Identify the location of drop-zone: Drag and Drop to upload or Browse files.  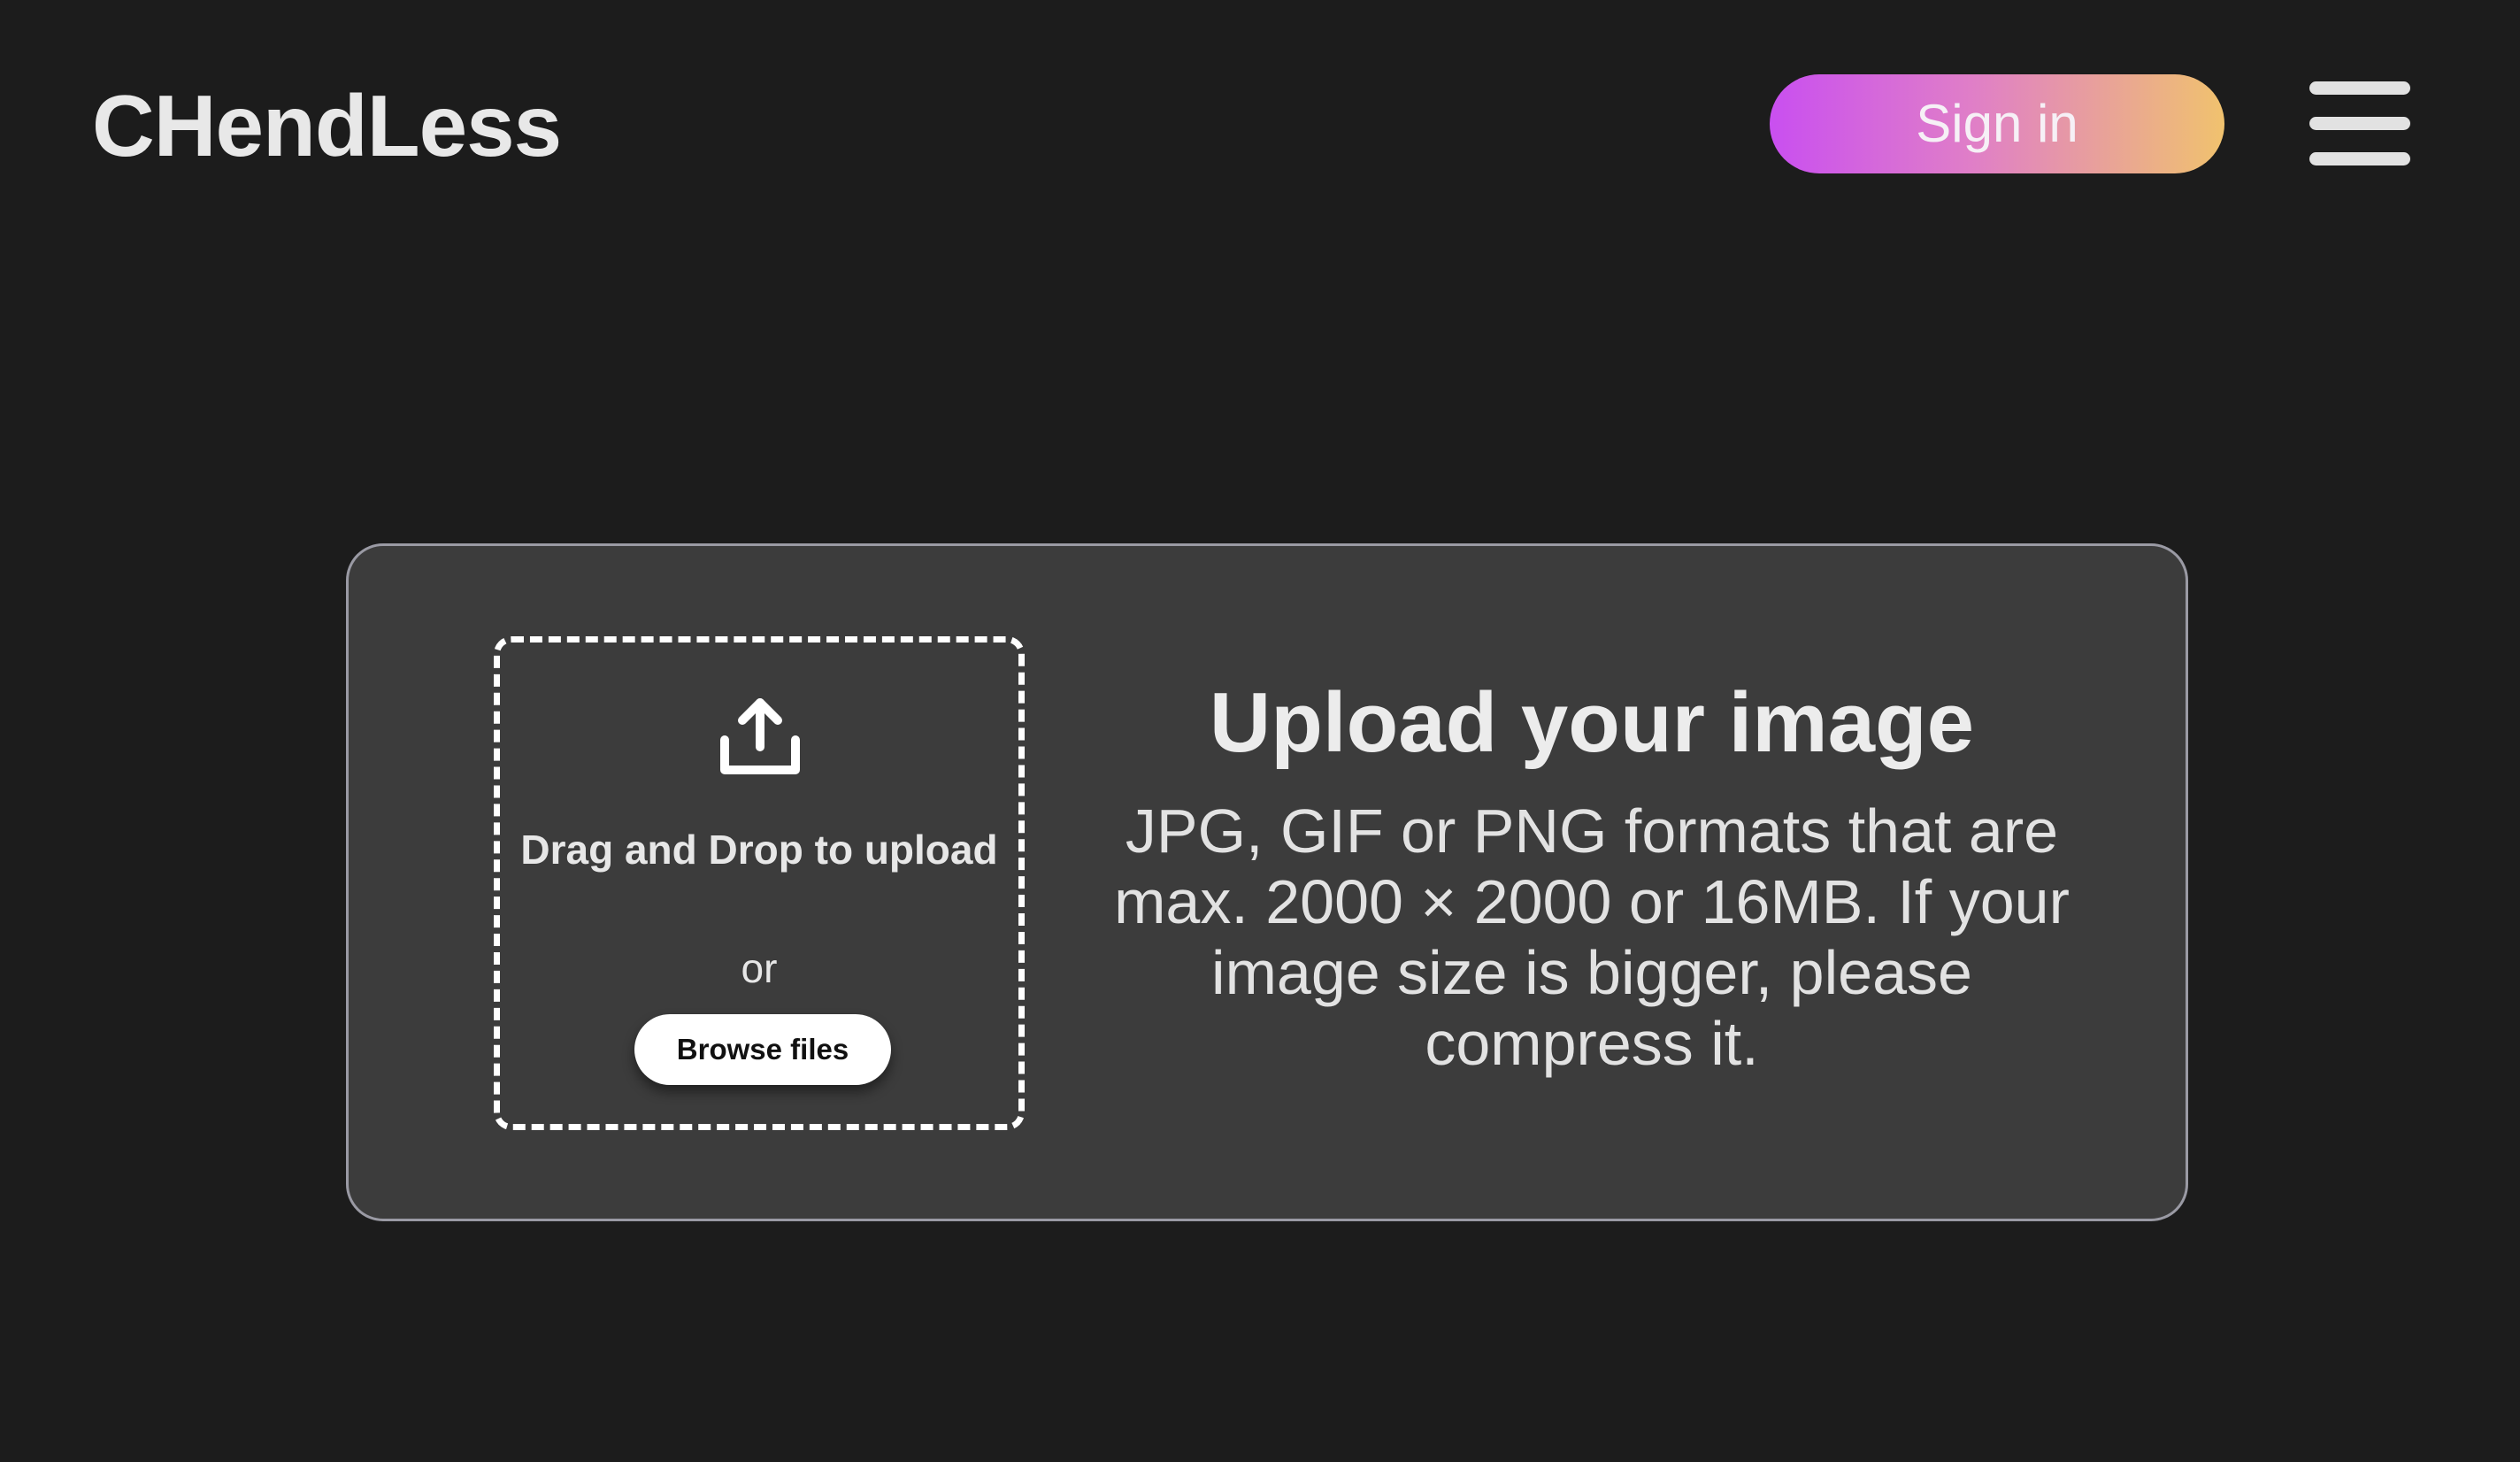
(759, 883).